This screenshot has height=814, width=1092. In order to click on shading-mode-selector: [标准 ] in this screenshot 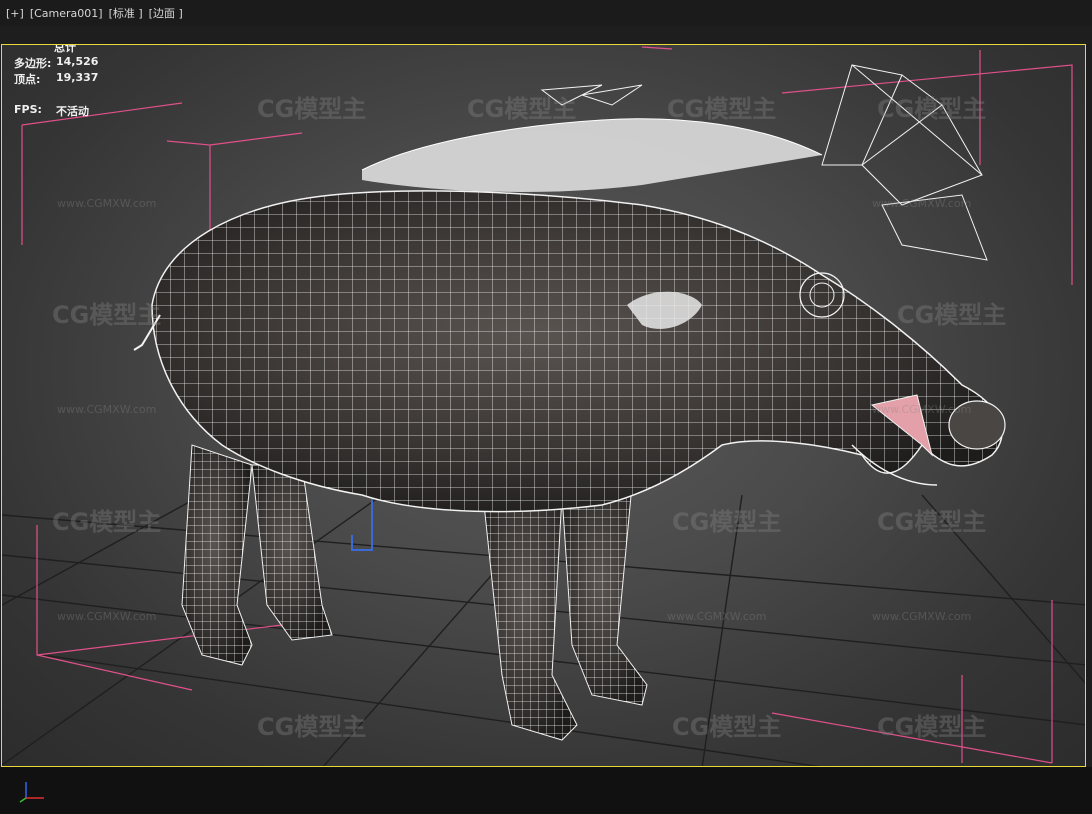, I will do `click(126, 13)`.